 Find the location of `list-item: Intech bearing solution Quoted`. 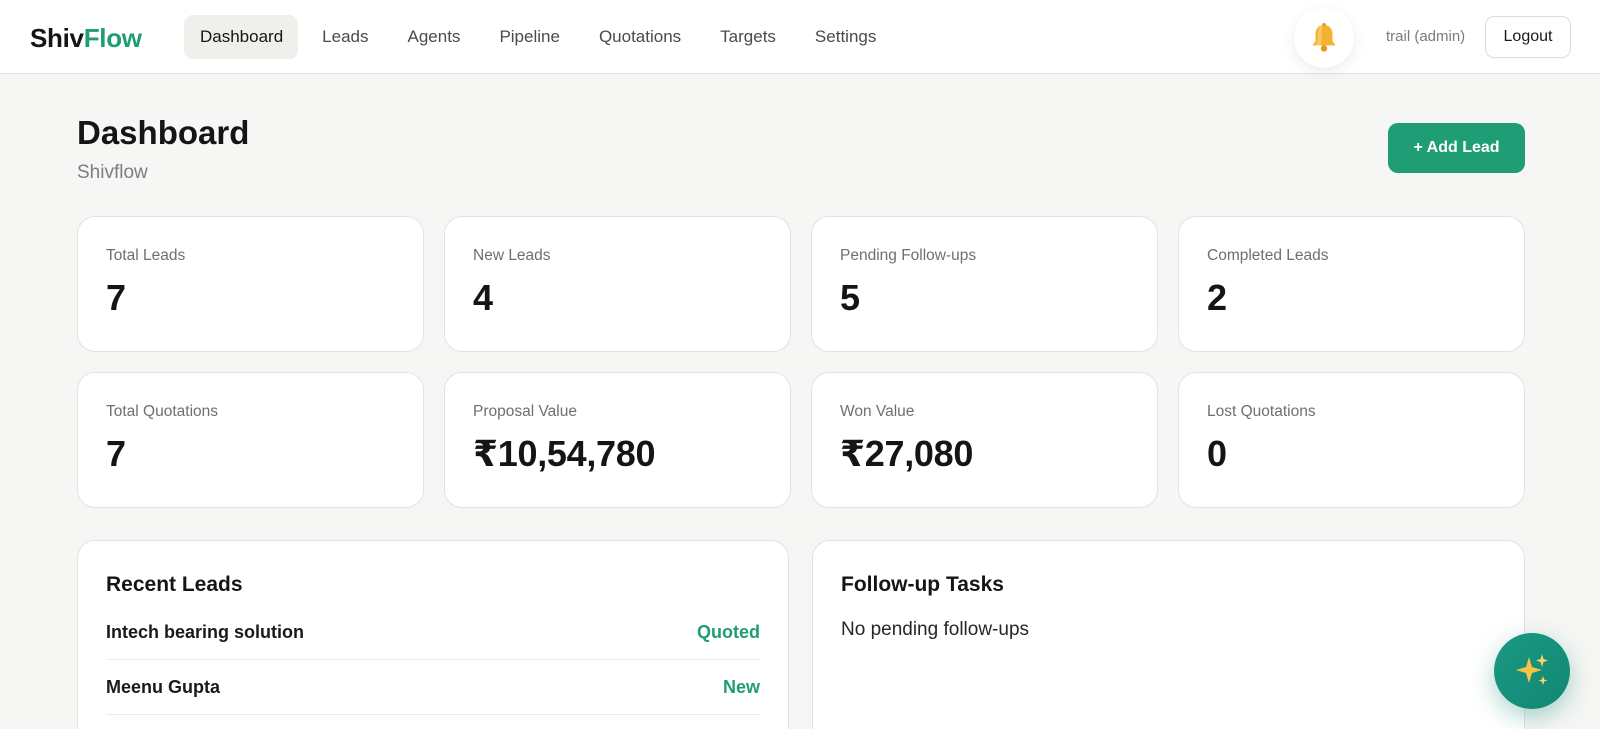

list-item: Intech bearing solution Quoted is located at coordinates (433, 632).